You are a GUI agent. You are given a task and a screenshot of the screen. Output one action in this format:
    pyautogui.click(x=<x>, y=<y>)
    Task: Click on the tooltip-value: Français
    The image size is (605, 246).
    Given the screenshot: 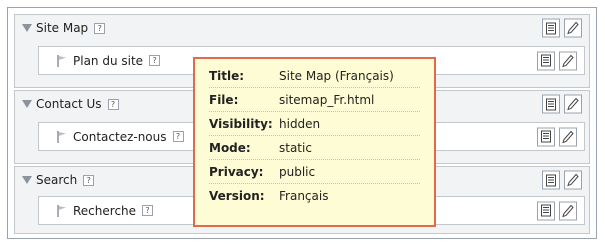 What is the action you would take?
    pyautogui.click(x=304, y=195)
    